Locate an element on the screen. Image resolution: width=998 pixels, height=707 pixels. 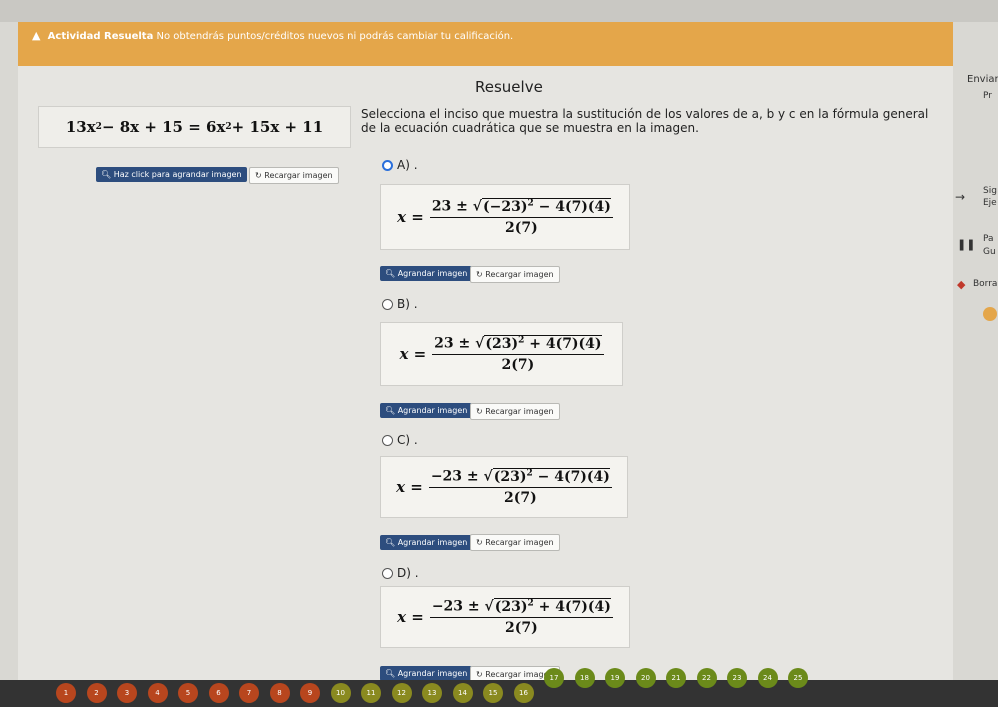
radio-a is located at coordinates (387, 165).